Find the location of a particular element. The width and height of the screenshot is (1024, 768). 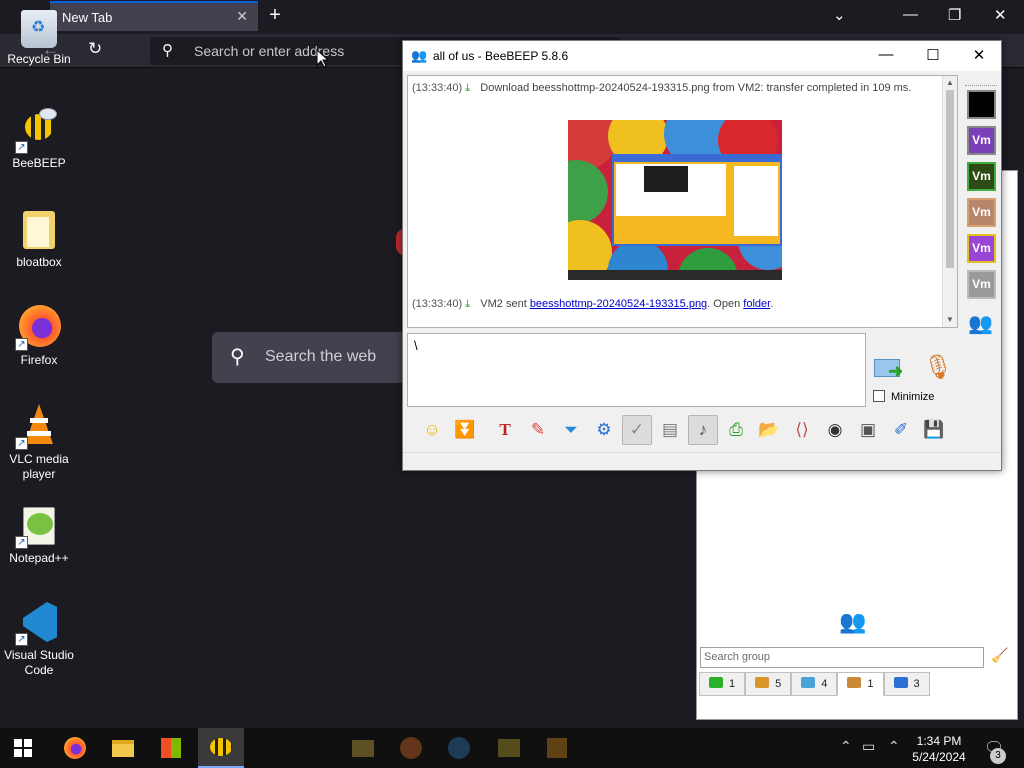

send-file-icon: ⎙ is located at coordinates (736, 430).